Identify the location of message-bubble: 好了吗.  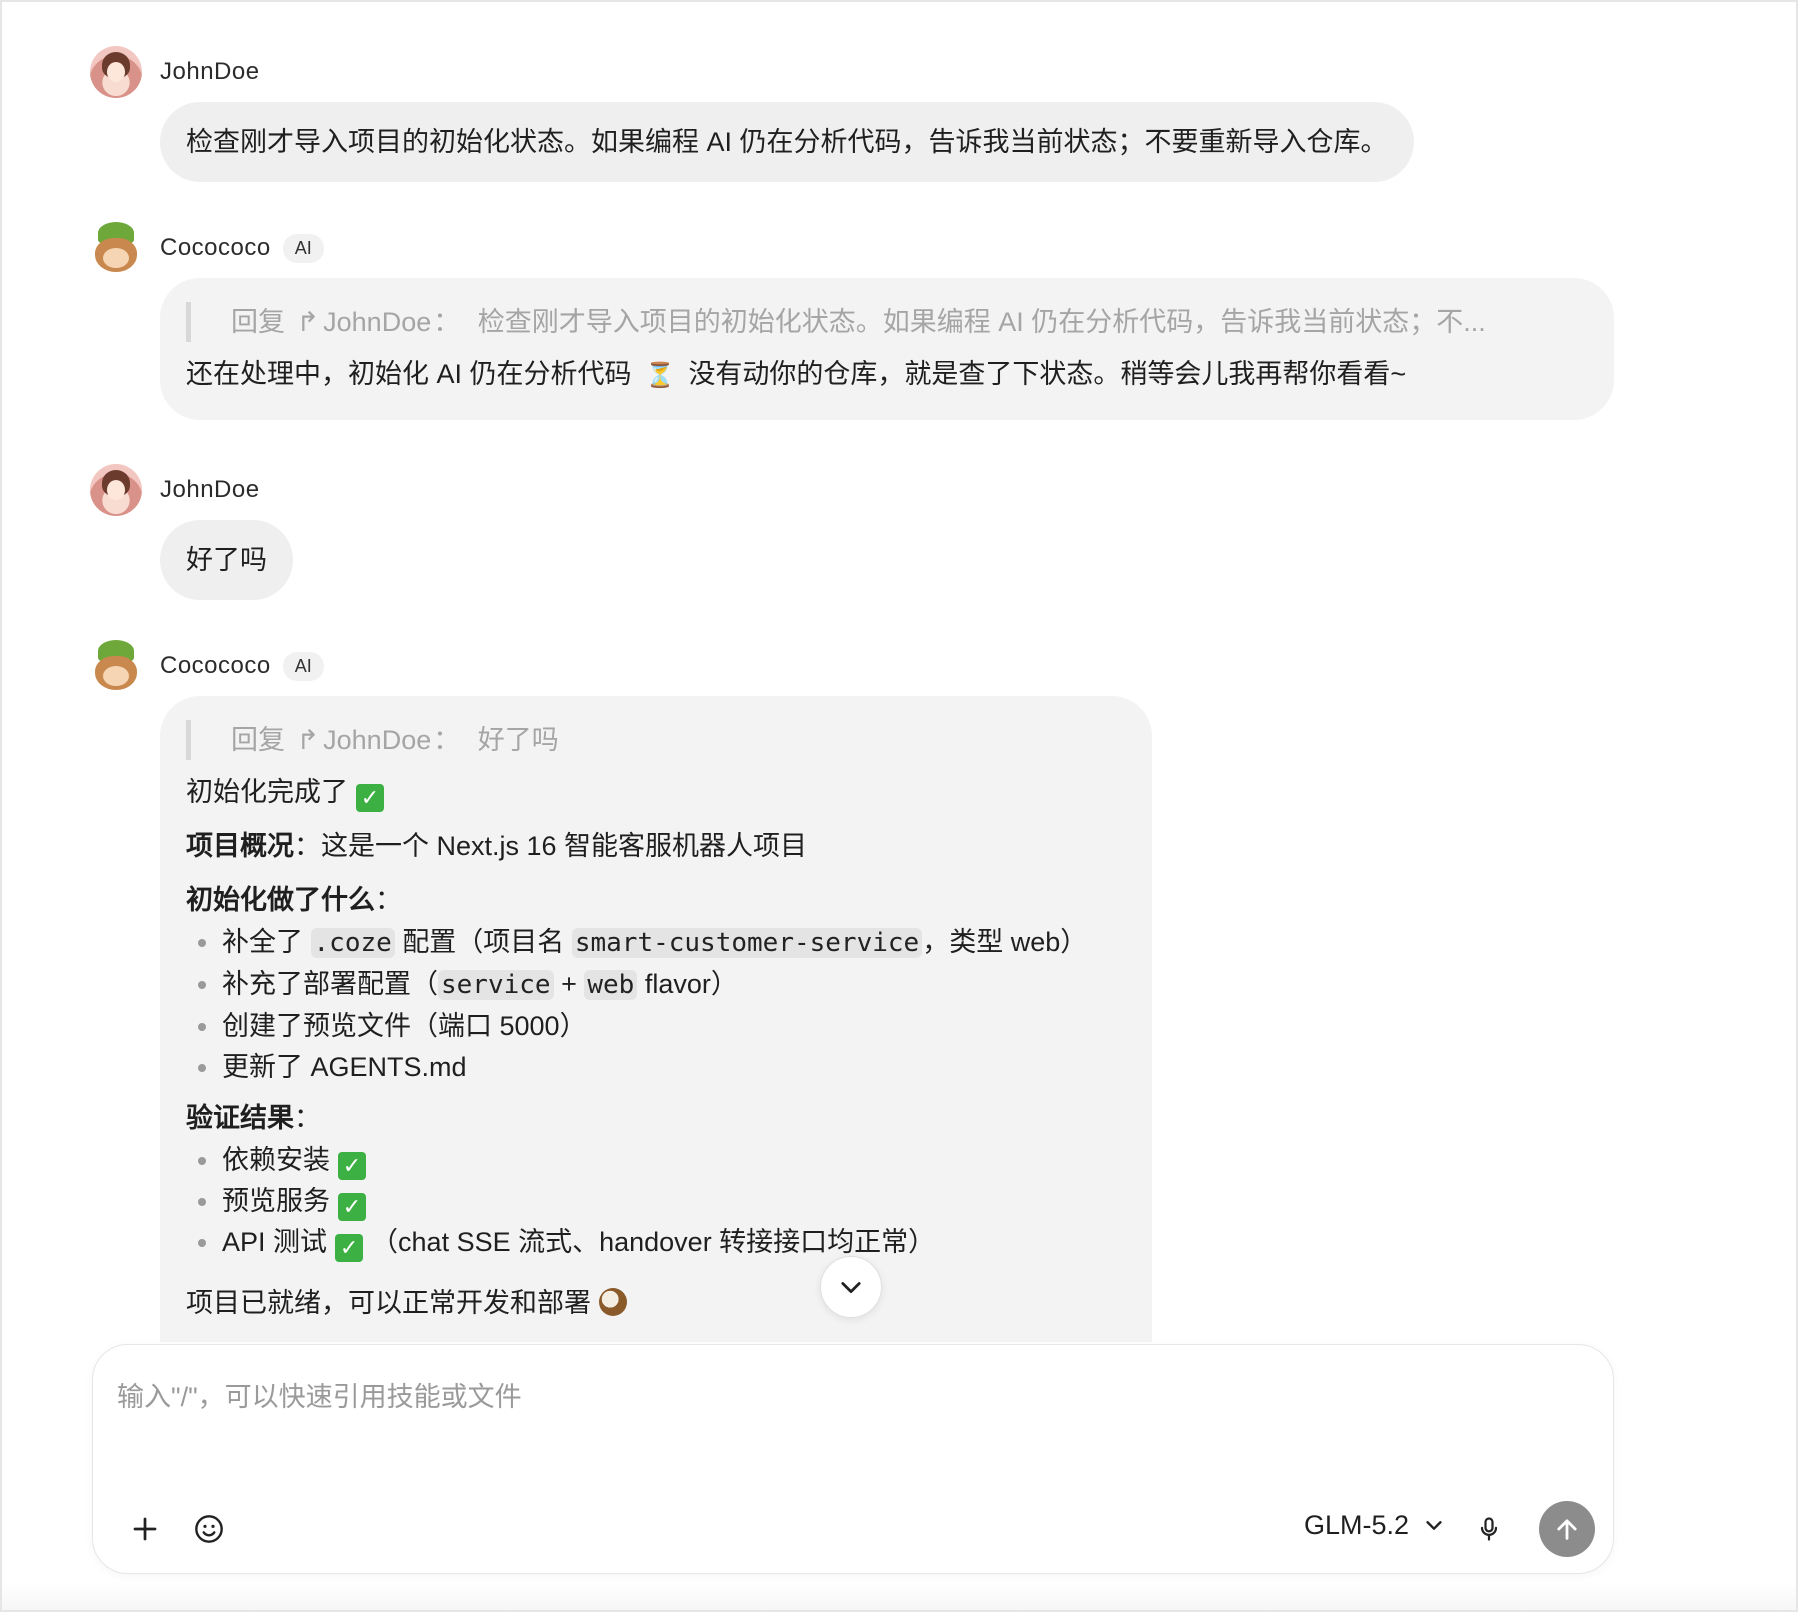
(226, 560).